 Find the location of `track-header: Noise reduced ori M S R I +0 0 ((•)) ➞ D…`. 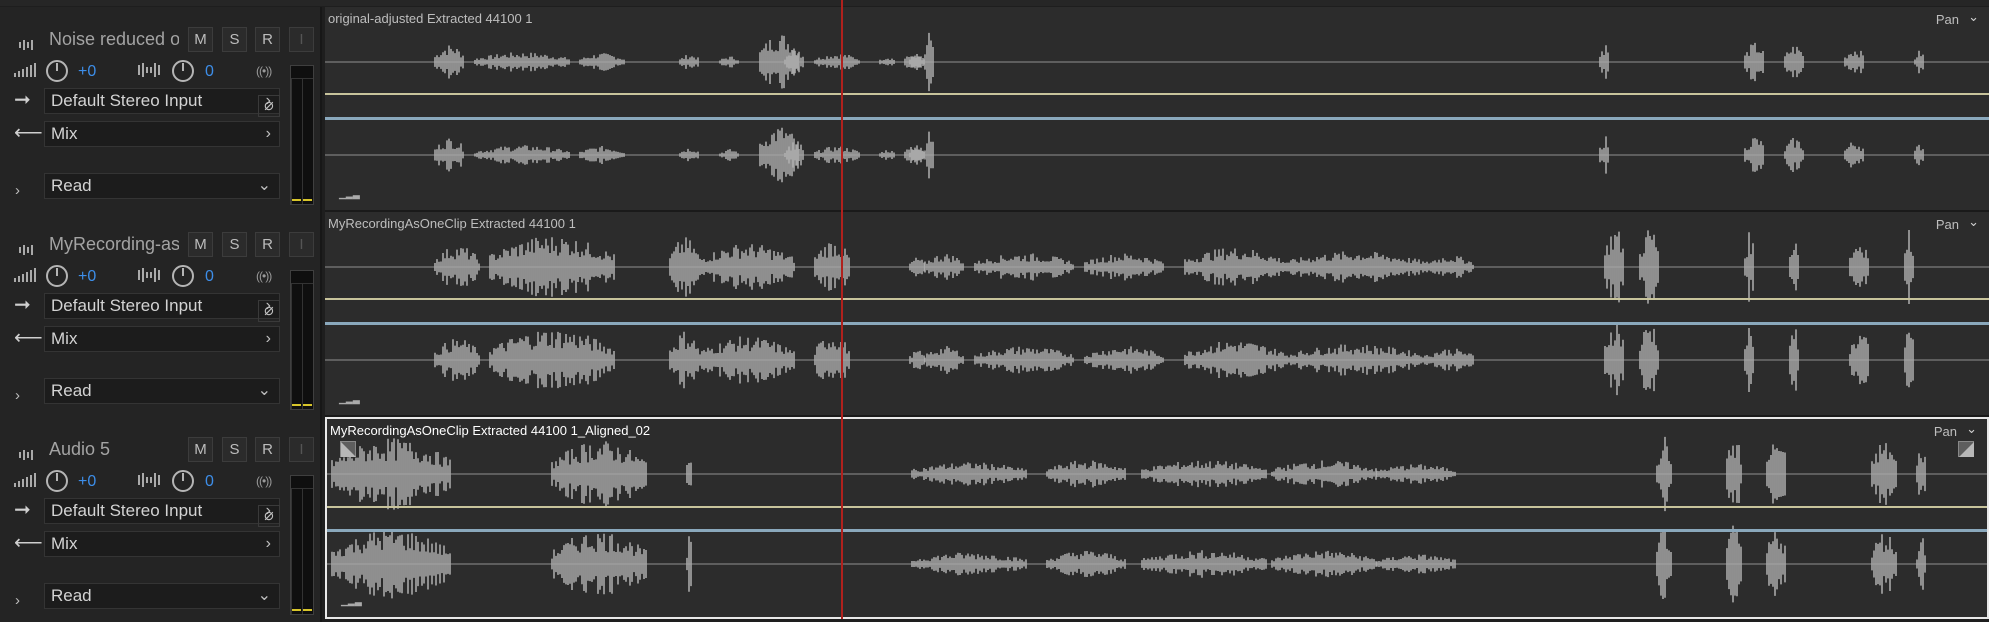

track-header: Noise reduced ori M S R I +0 0 ((•)) ➞ D… is located at coordinates (161, 109).